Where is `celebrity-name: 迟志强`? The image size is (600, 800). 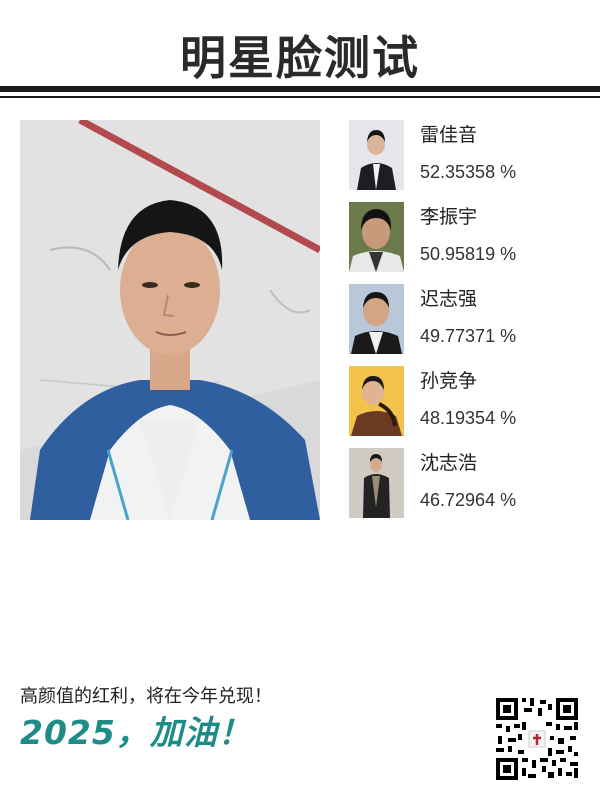 celebrity-name: 迟志强 is located at coordinates (449, 299).